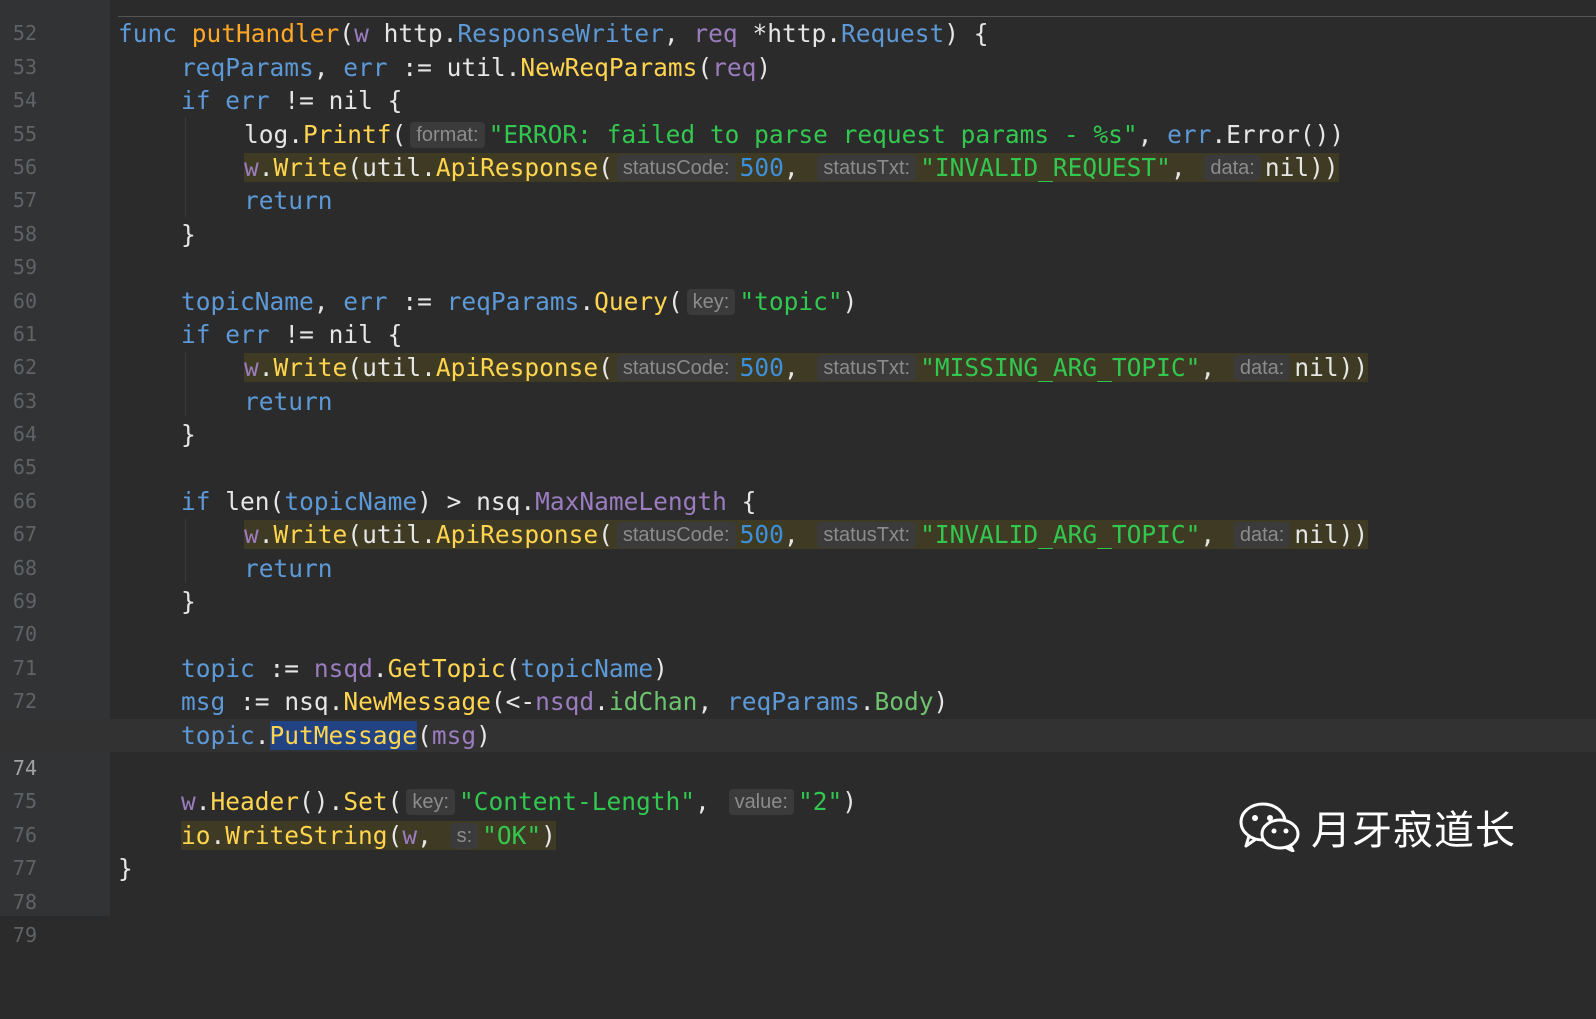 This screenshot has width=1596, height=1019. I want to click on code-line: 75, so click(798, 782).